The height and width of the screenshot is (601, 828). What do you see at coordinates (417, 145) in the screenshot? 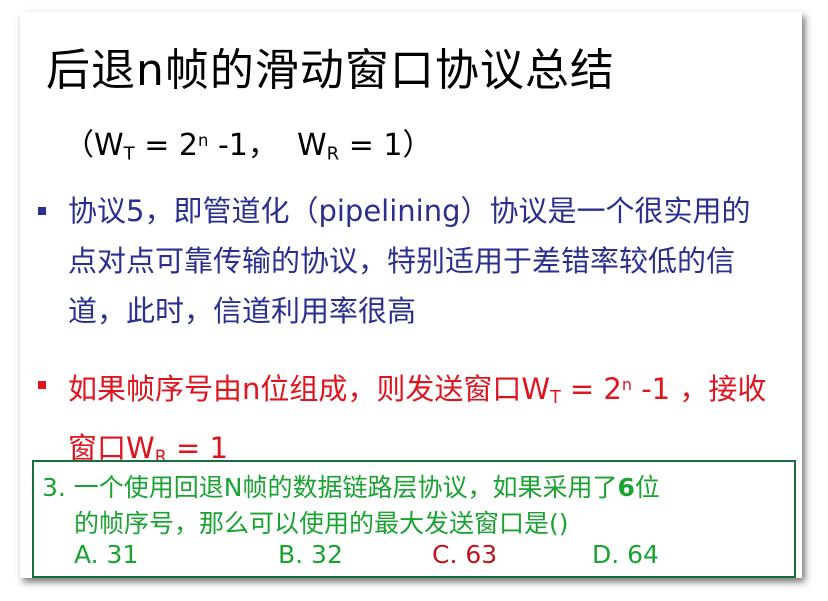
I see `formula-close-paren: ）` at bounding box center [417, 145].